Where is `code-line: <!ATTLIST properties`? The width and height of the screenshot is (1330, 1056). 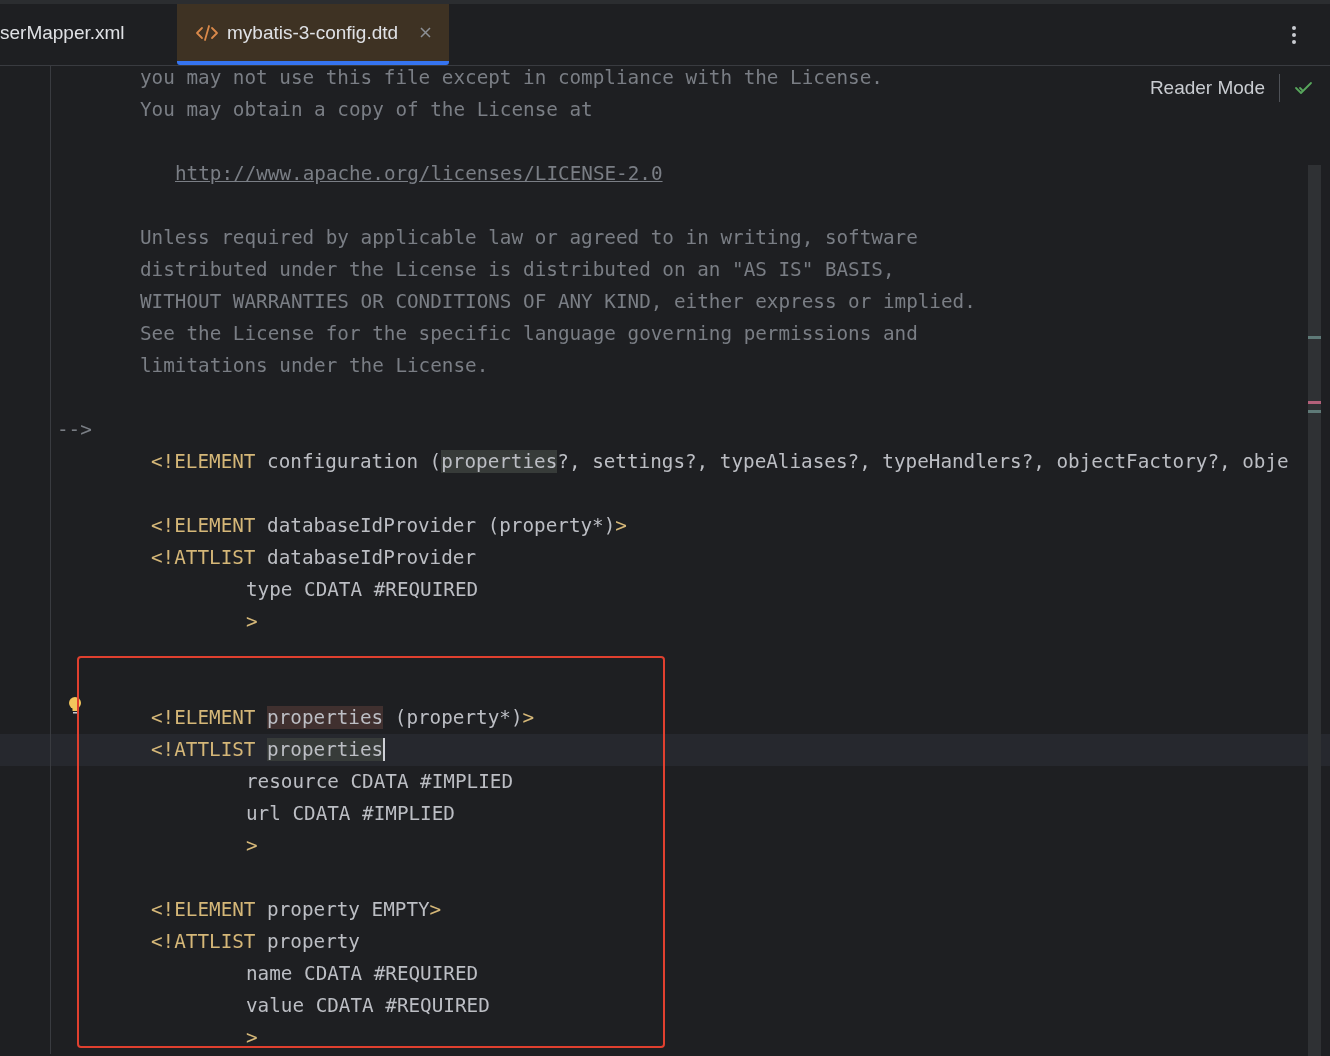
code-line: <!ATTLIST properties is located at coordinates (268, 750).